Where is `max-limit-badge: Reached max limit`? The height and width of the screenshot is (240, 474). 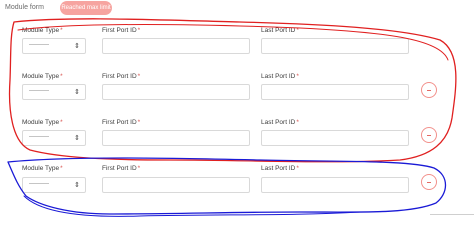 max-limit-badge: Reached max limit is located at coordinates (86, 8).